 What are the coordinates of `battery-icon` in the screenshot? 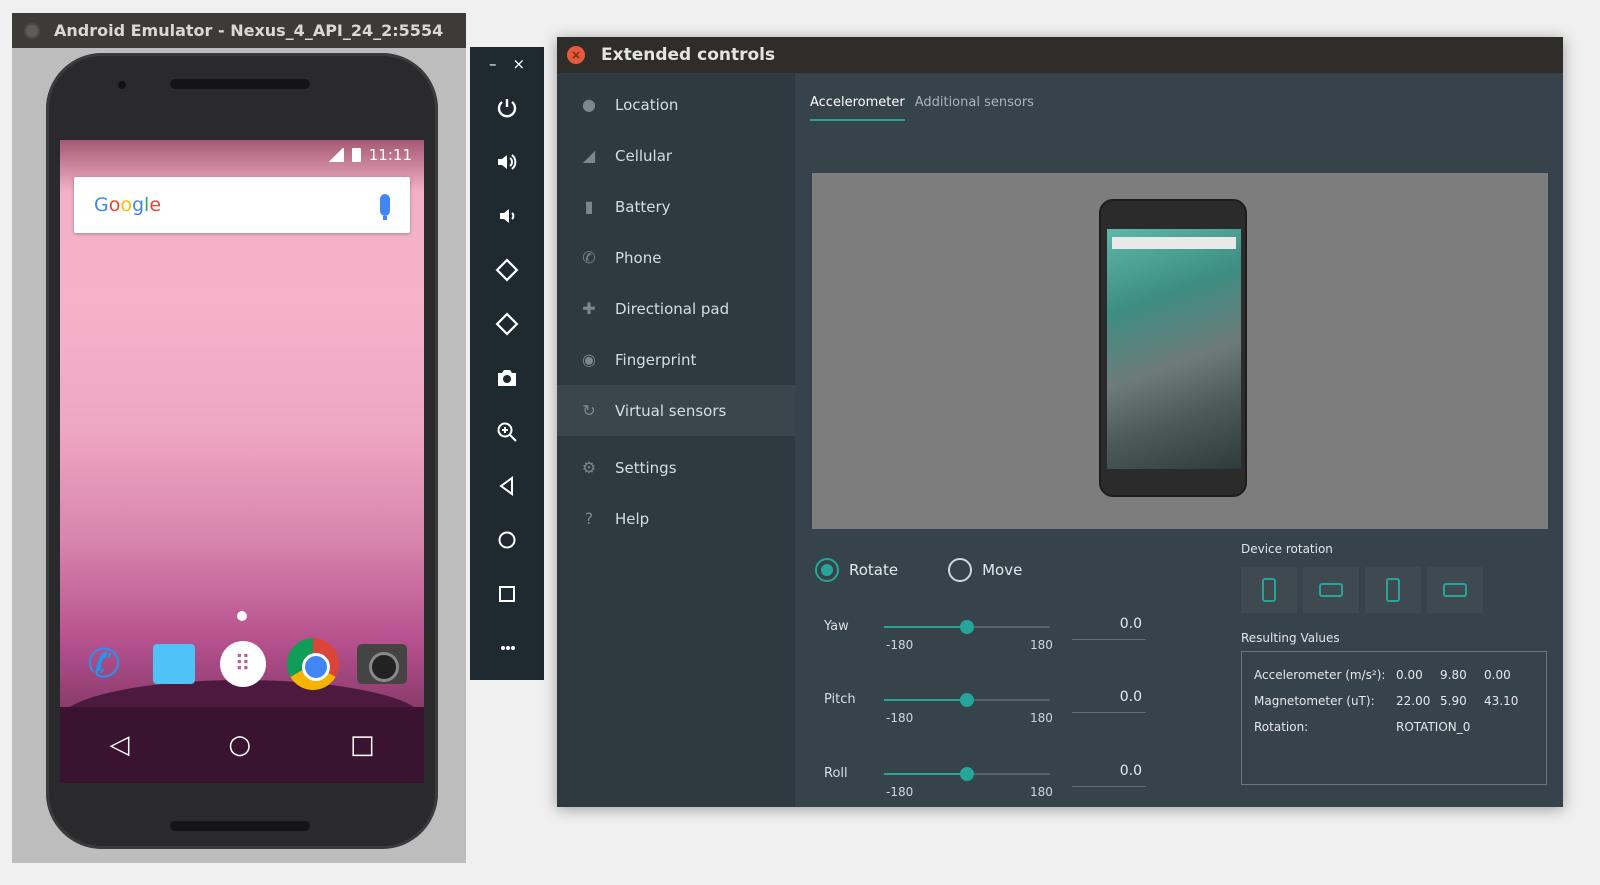 It's located at (356, 155).